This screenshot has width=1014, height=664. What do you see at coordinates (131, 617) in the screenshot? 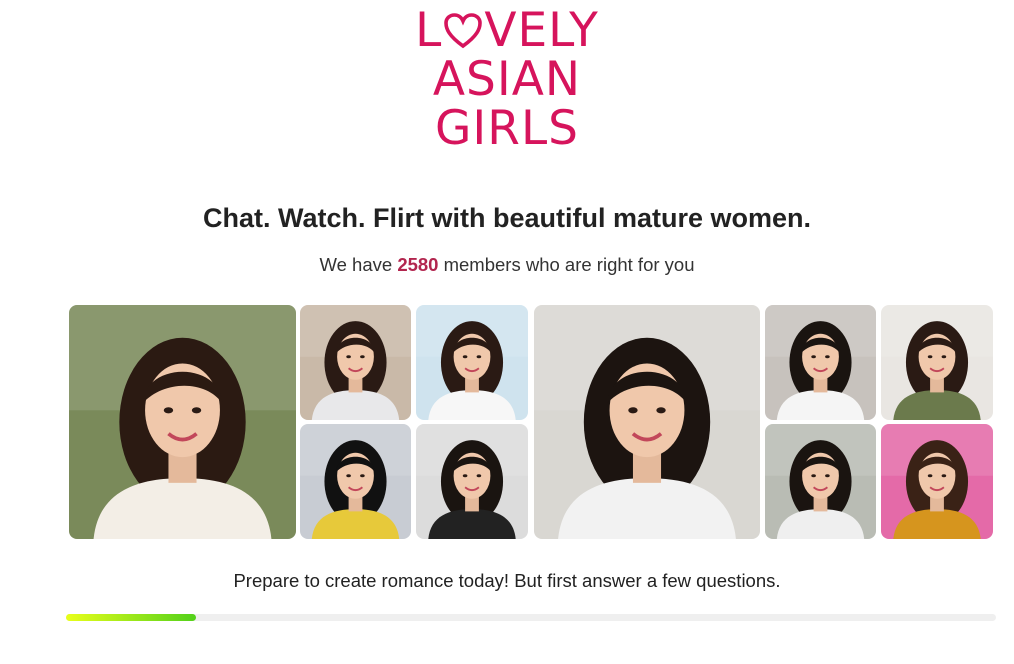
I see `progress-bar-fill` at bounding box center [131, 617].